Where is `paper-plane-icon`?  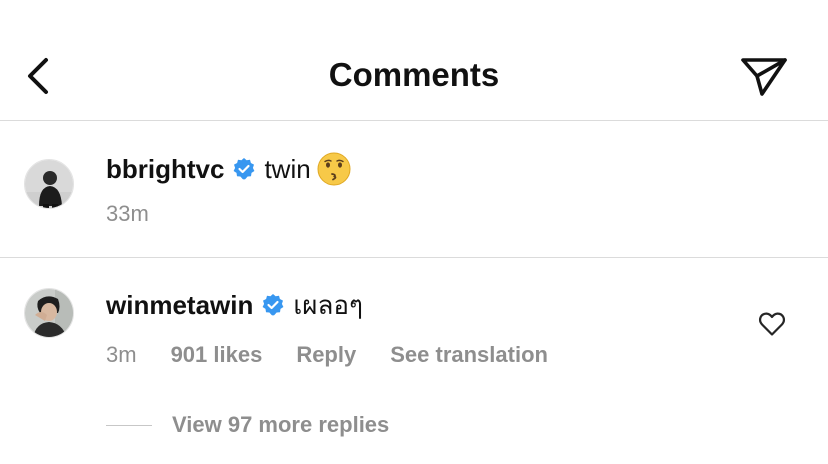
paper-plane-icon is located at coordinates (764, 77).